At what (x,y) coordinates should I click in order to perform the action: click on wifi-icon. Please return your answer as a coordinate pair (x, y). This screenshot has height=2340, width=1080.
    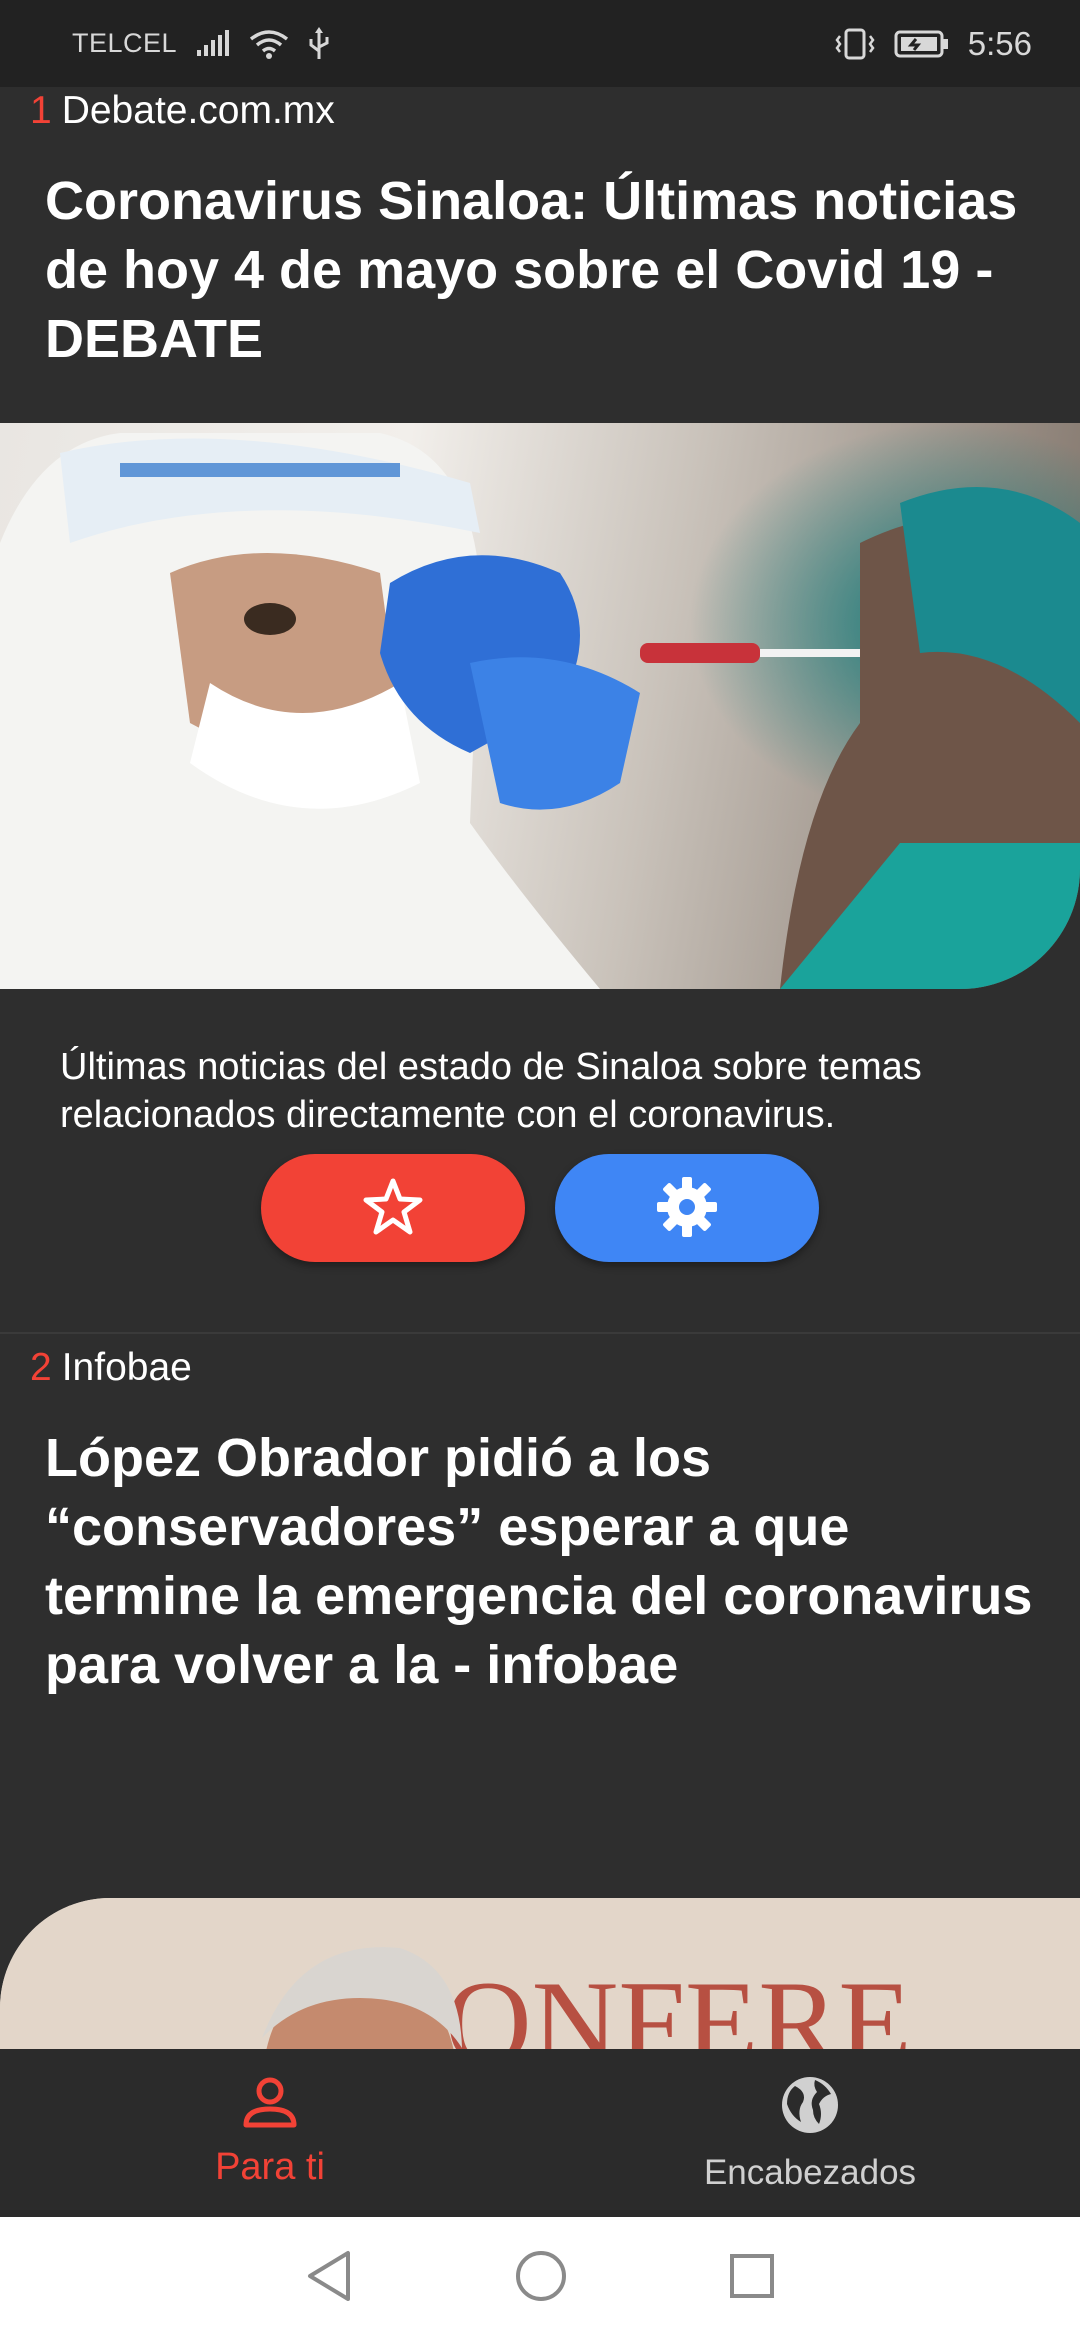
    Looking at the image, I should click on (269, 44).